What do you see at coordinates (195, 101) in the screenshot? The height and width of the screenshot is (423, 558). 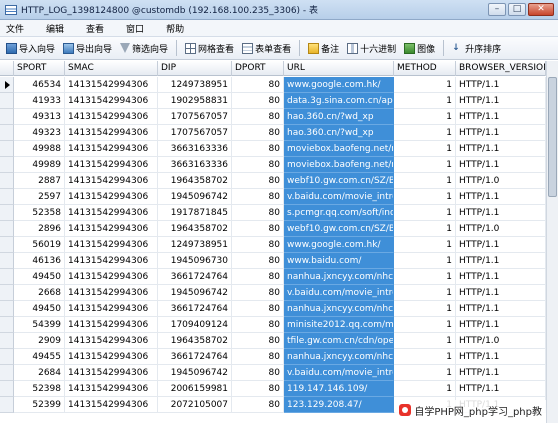 I see `cell-dip: 1902958831` at bounding box center [195, 101].